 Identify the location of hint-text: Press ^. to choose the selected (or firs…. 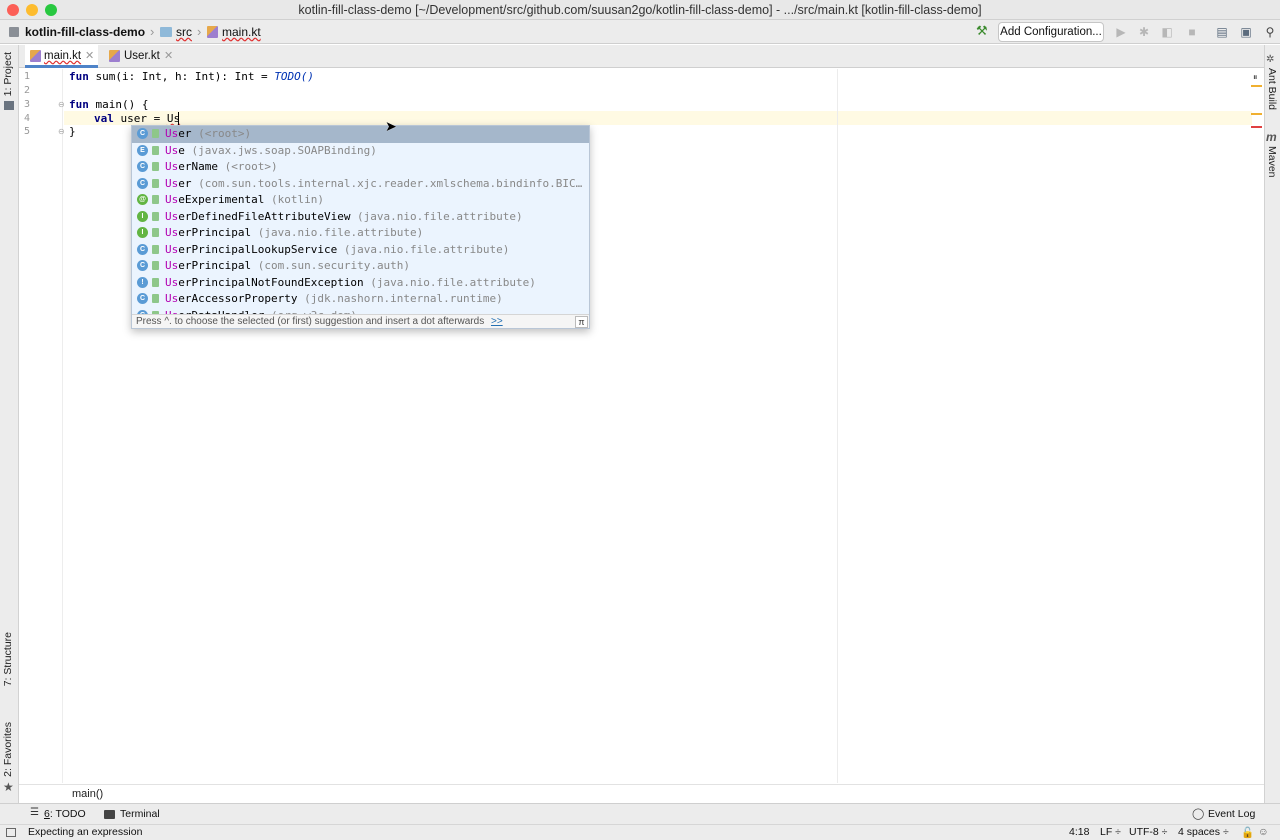
(310, 321).